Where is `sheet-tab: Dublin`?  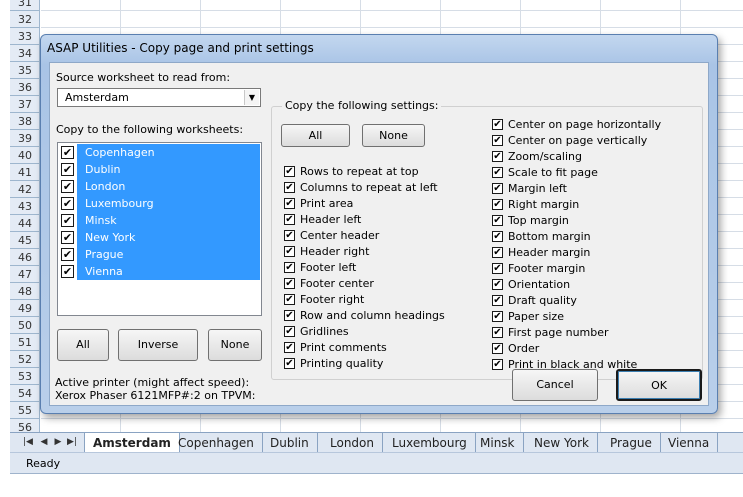 sheet-tab: Dublin is located at coordinates (290, 443).